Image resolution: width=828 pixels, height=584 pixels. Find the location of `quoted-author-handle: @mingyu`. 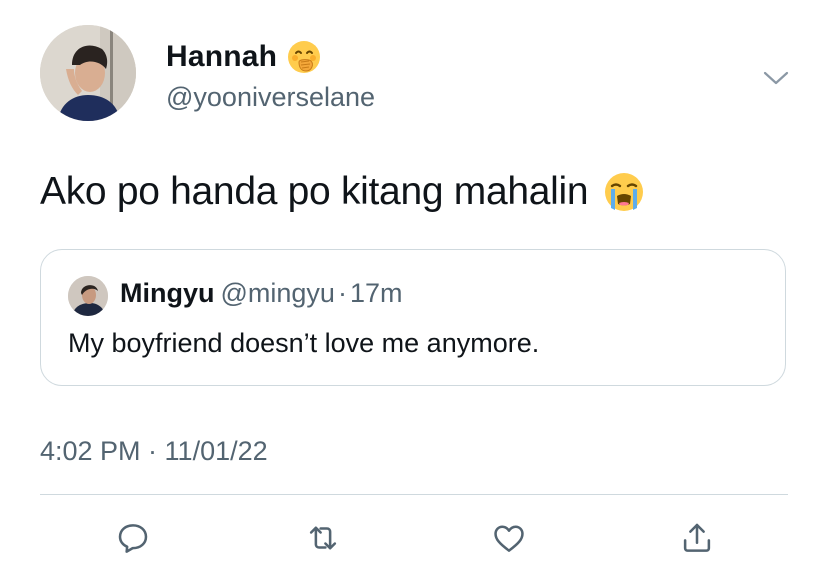

quoted-author-handle: @mingyu is located at coordinates (278, 293).